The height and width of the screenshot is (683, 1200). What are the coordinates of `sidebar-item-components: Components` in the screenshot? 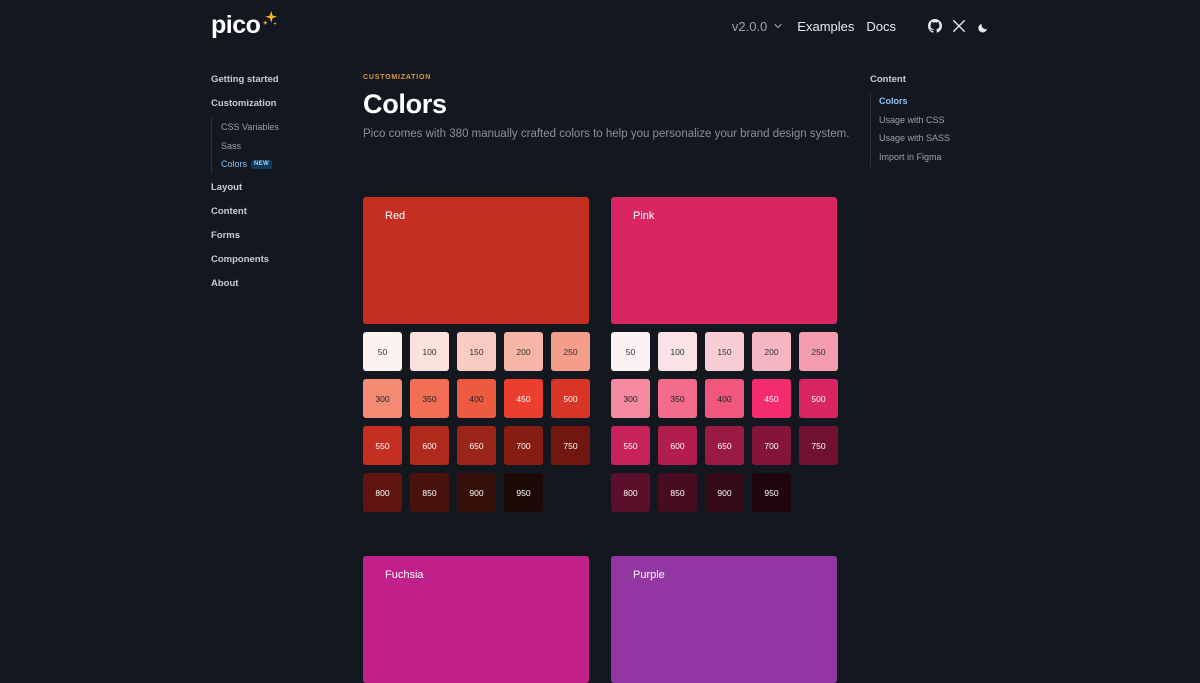 It's located at (276, 264).